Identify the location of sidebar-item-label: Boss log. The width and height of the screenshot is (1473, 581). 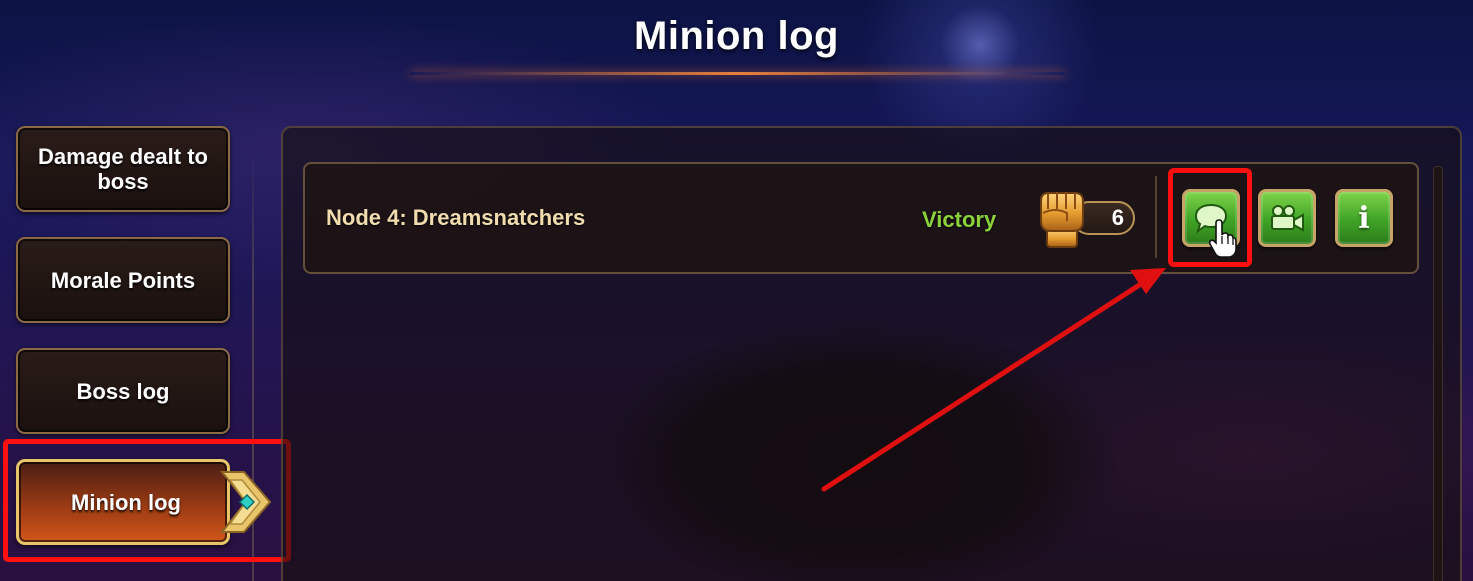
(123, 391).